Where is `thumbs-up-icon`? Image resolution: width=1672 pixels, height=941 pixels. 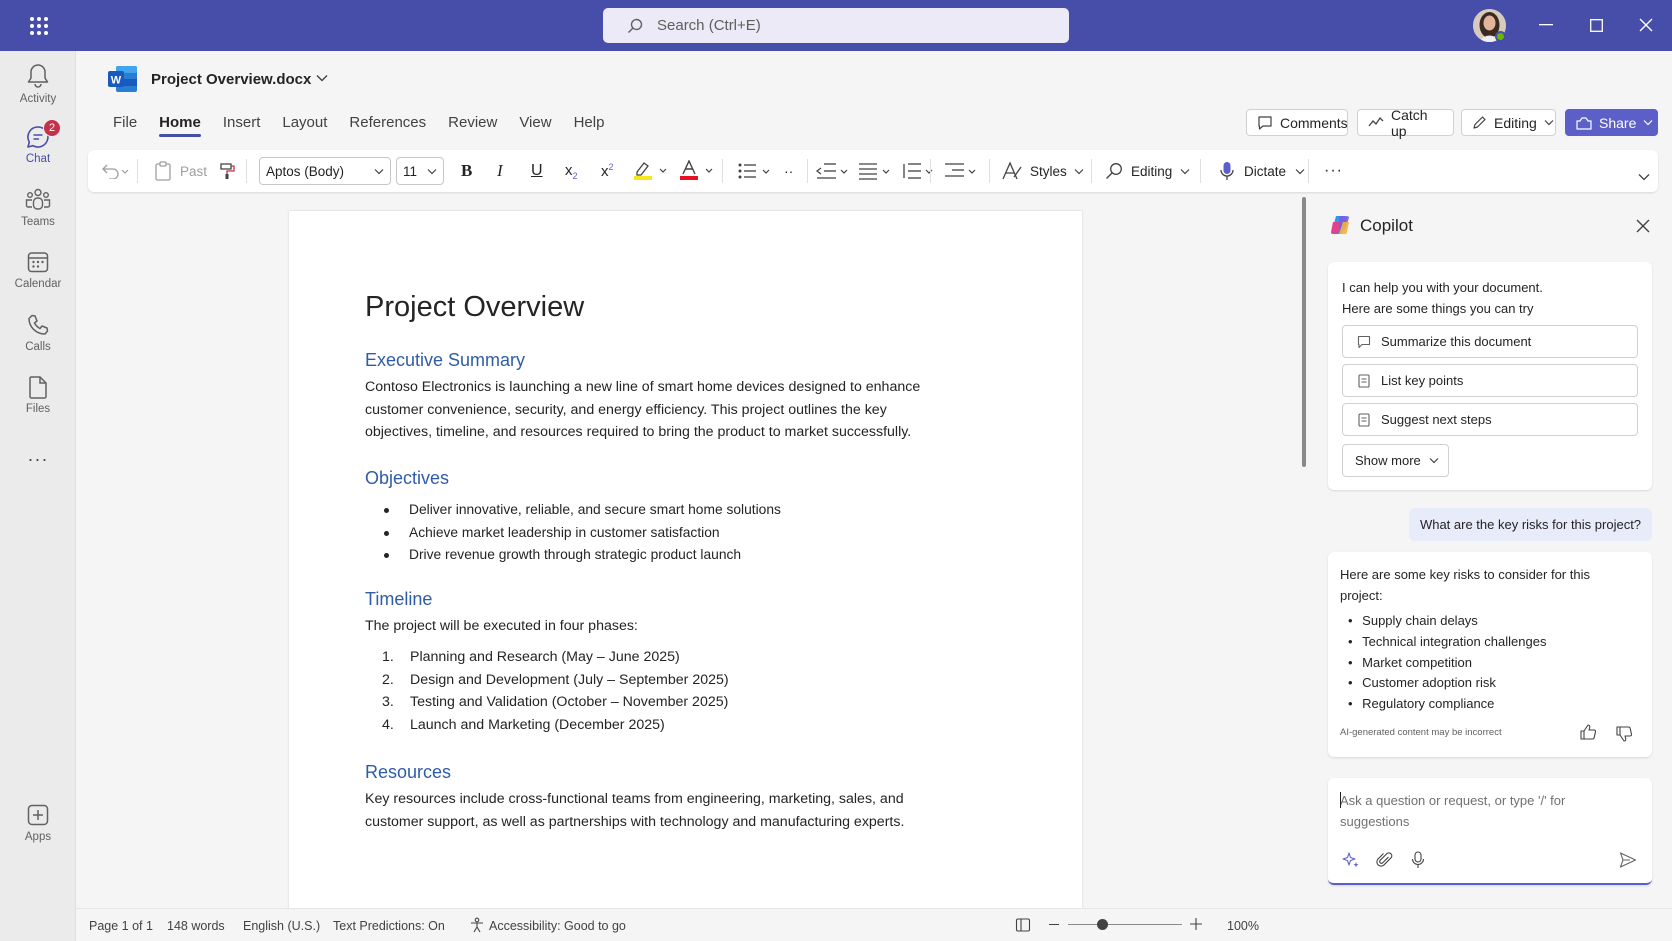 thumbs-up-icon is located at coordinates (1588, 732).